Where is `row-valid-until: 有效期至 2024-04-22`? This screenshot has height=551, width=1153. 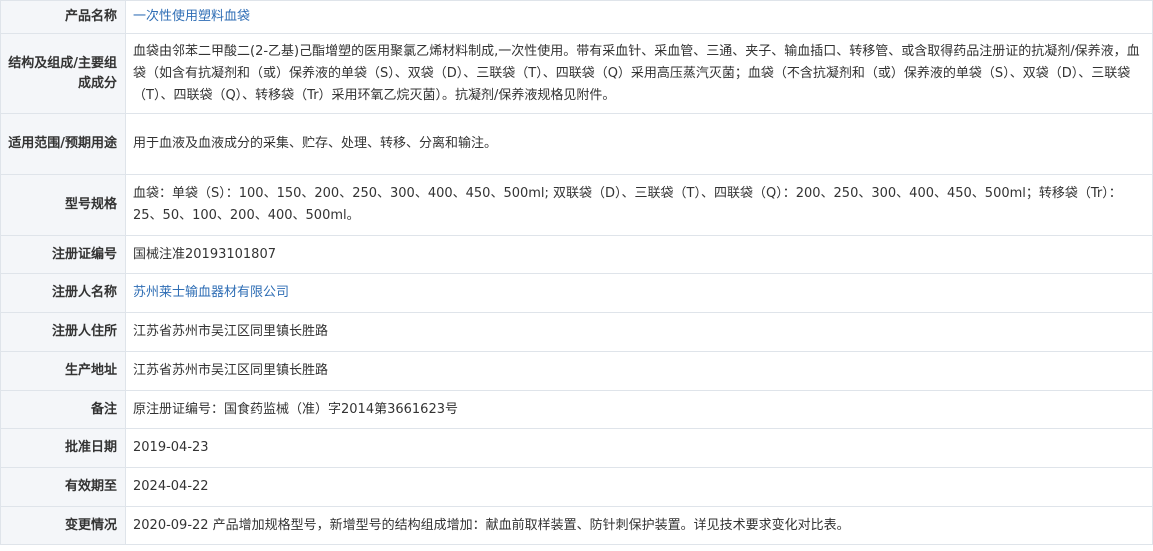
row-valid-until: 有效期至 2024-04-22 is located at coordinates (576, 487).